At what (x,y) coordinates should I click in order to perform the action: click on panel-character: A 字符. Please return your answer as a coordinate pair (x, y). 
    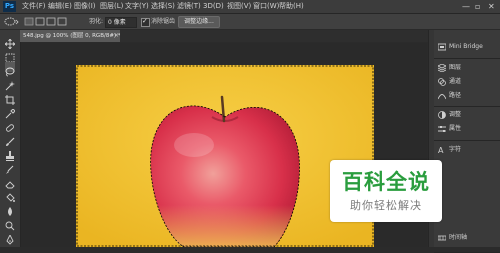
    Looking at the image, I should click on (467, 150).